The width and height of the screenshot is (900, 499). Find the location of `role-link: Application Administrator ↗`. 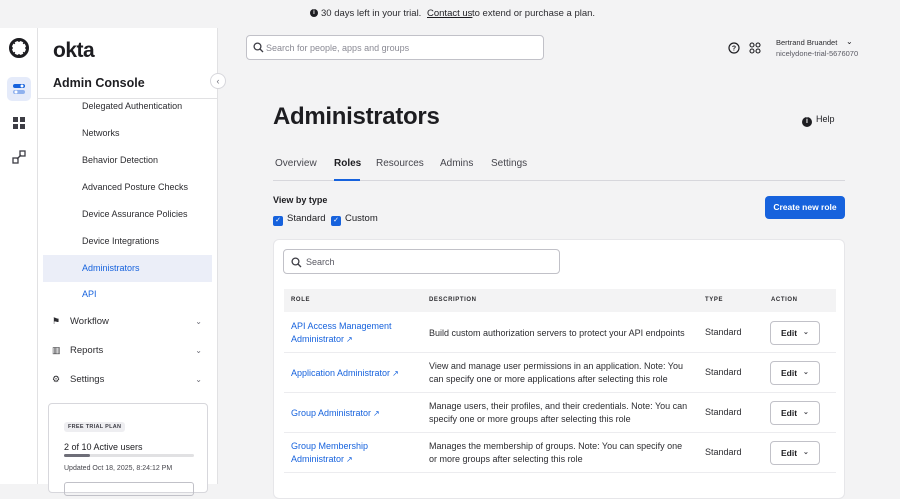

role-link: Application Administrator ↗ is located at coordinates (350, 374).